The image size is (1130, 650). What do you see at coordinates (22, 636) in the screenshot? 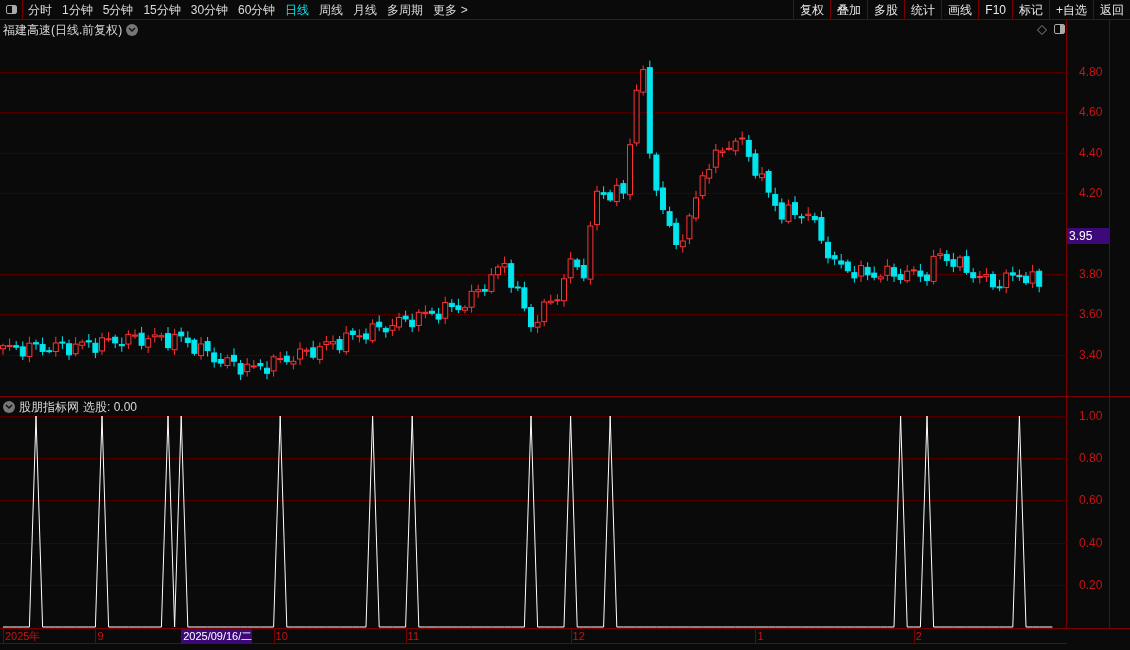
I see `date-axis-label: 2025年` at bounding box center [22, 636].